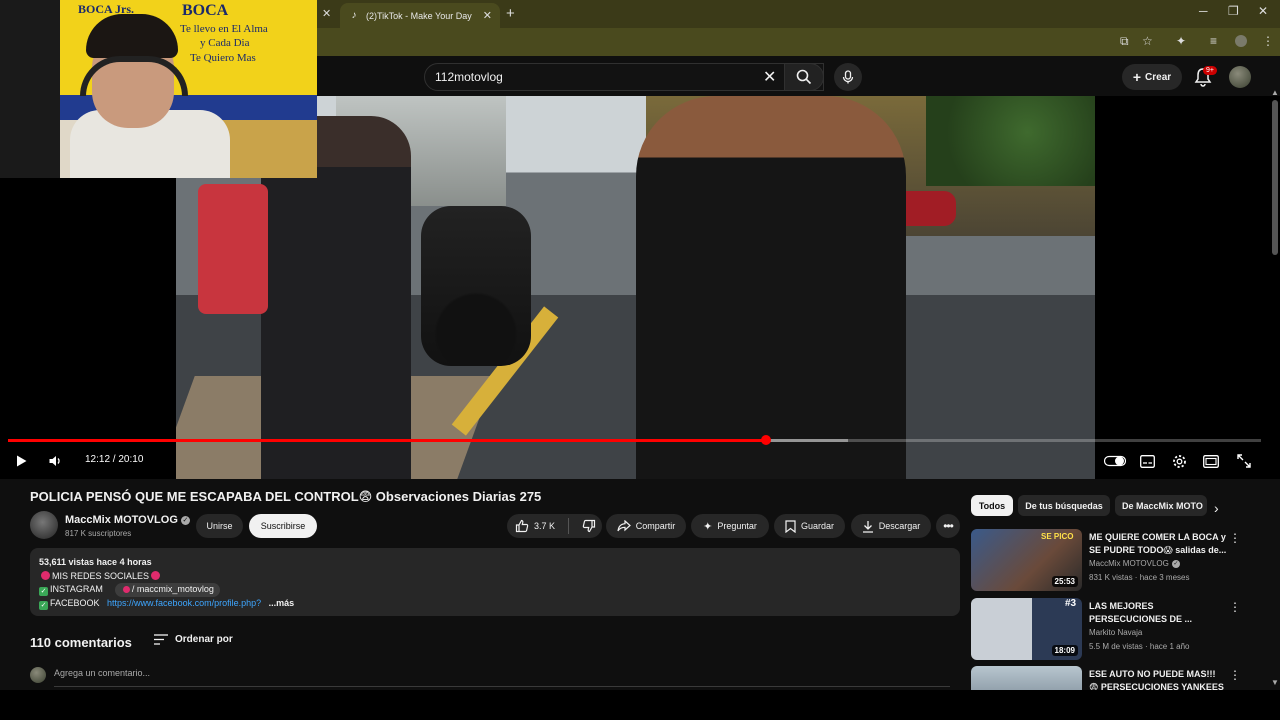 Image resolution: width=1280 pixels, height=720 pixels. What do you see at coordinates (1137, 77) in the screenshot?
I see `plus-icon: +` at bounding box center [1137, 77].